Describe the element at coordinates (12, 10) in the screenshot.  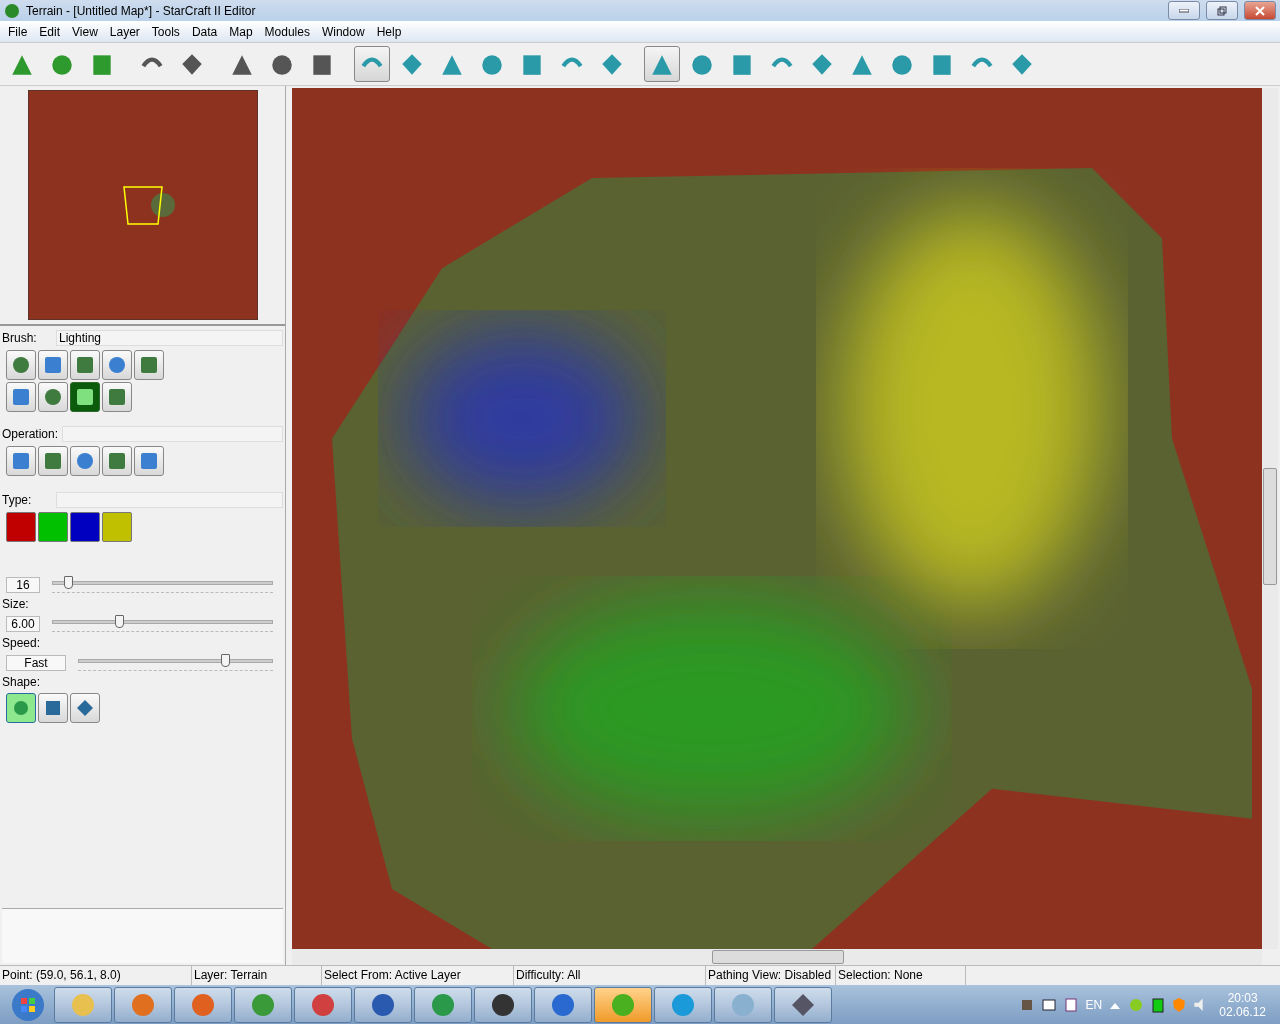
I see `app-logo-icon` at that location.